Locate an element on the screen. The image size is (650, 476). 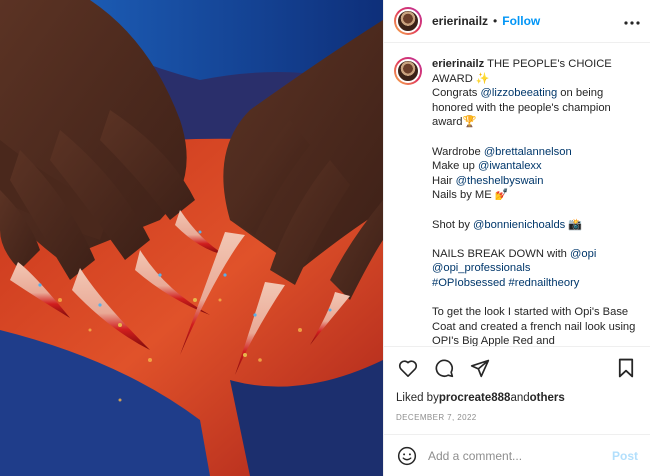
emoji-icon is located at coordinates (407, 456).